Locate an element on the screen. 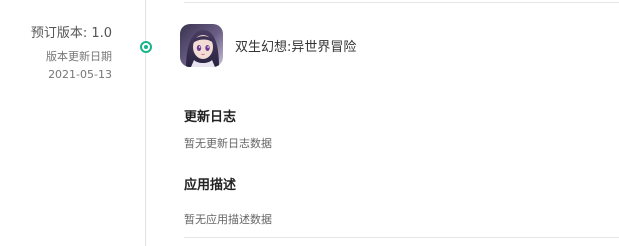 This screenshot has height=246, width=619. description-heading: 应用描述 is located at coordinates (210, 185).